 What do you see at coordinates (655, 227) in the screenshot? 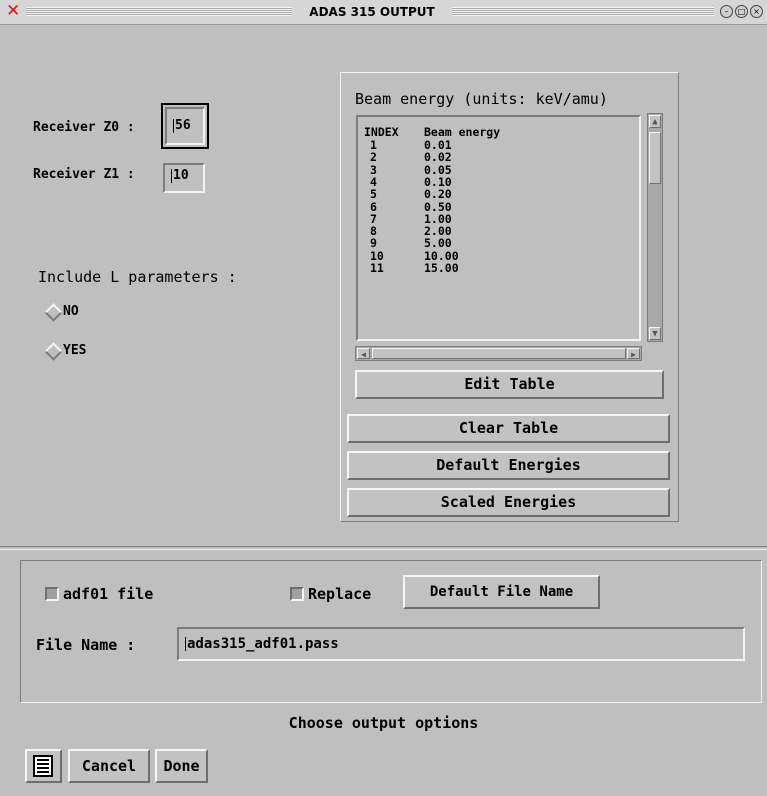
I see `vertical-scrollbar: ▲ ▼` at bounding box center [655, 227].